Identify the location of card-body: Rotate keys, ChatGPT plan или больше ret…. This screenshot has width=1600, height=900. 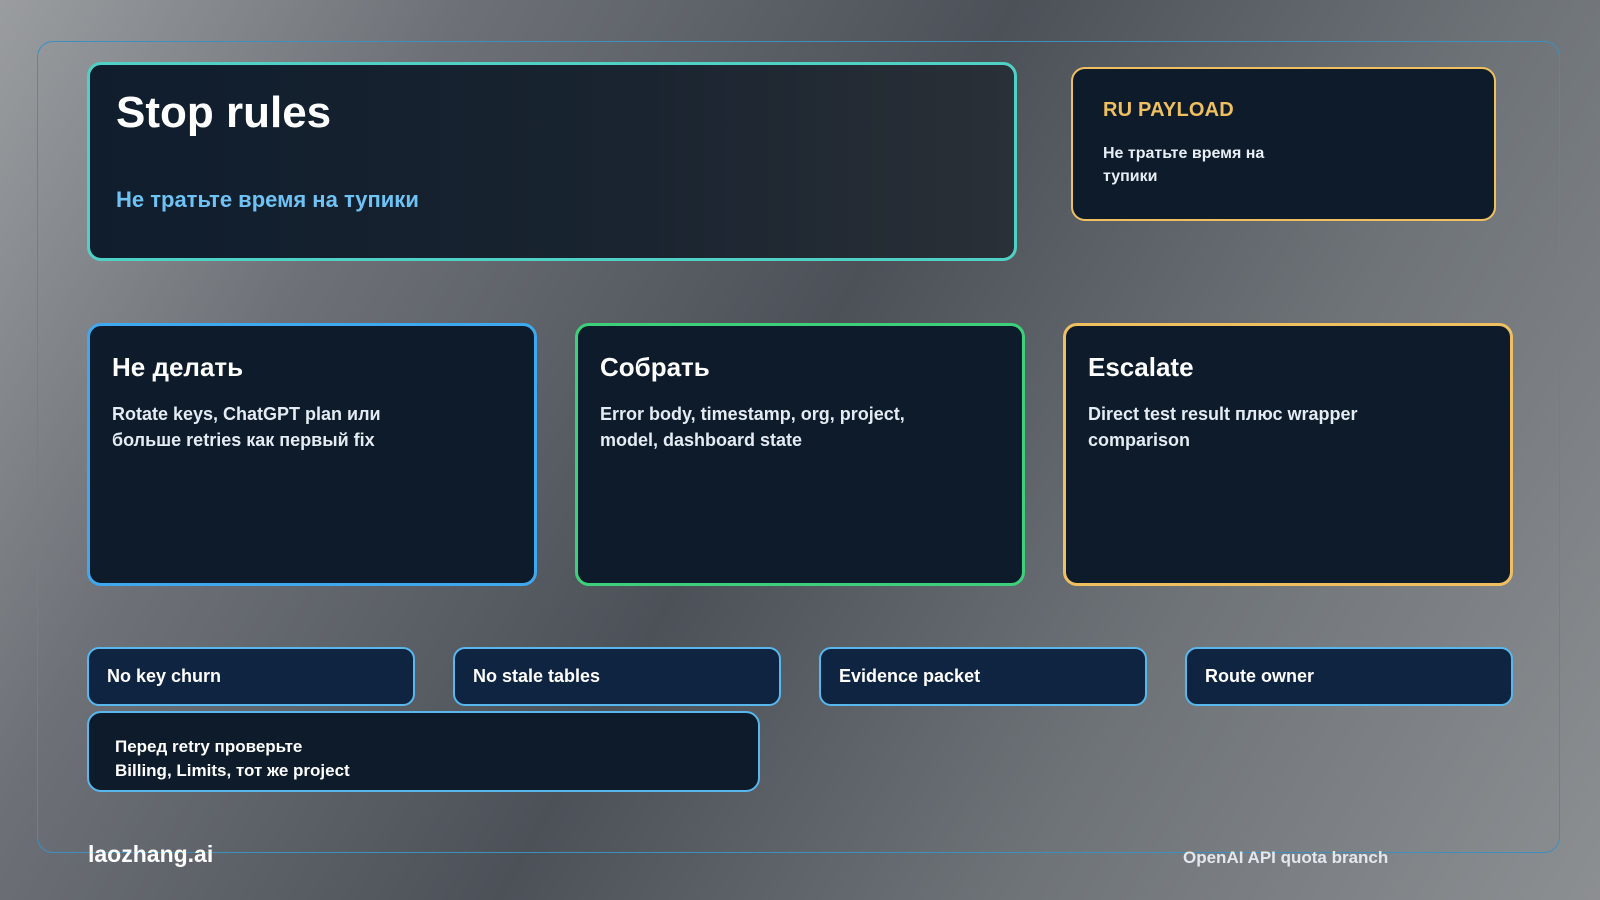
(246, 427).